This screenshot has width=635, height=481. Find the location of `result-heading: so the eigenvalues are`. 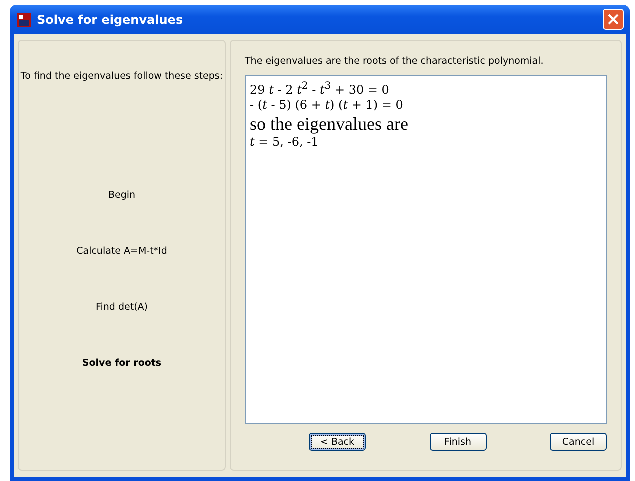

result-heading: so the eigenvalues are is located at coordinates (330, 124).